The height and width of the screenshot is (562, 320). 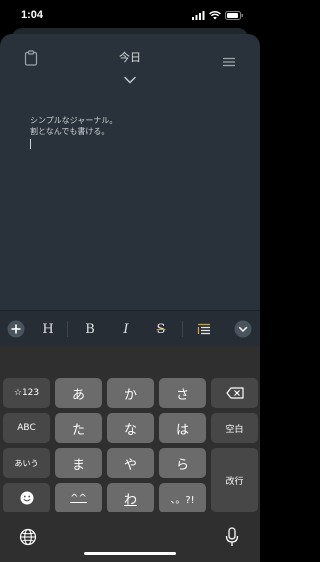 What do you see at coordinates (130, 553) in the screenshot?
I see `home-indicator` at bounding box center [130, 553].